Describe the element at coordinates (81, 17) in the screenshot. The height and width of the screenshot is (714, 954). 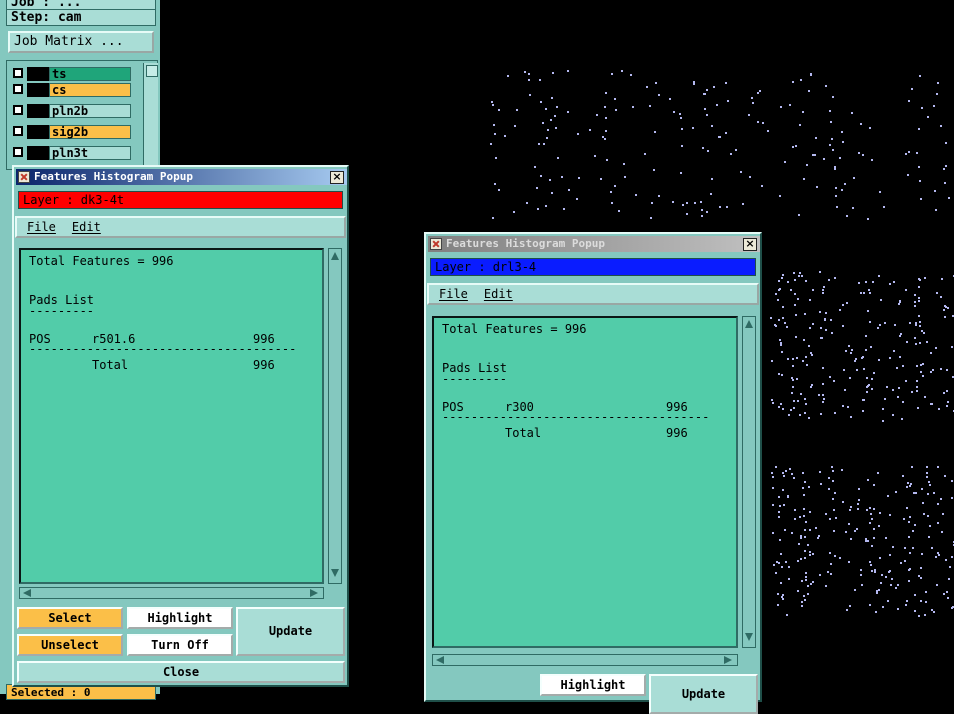
I see `step-label: Step: cam` at that location.